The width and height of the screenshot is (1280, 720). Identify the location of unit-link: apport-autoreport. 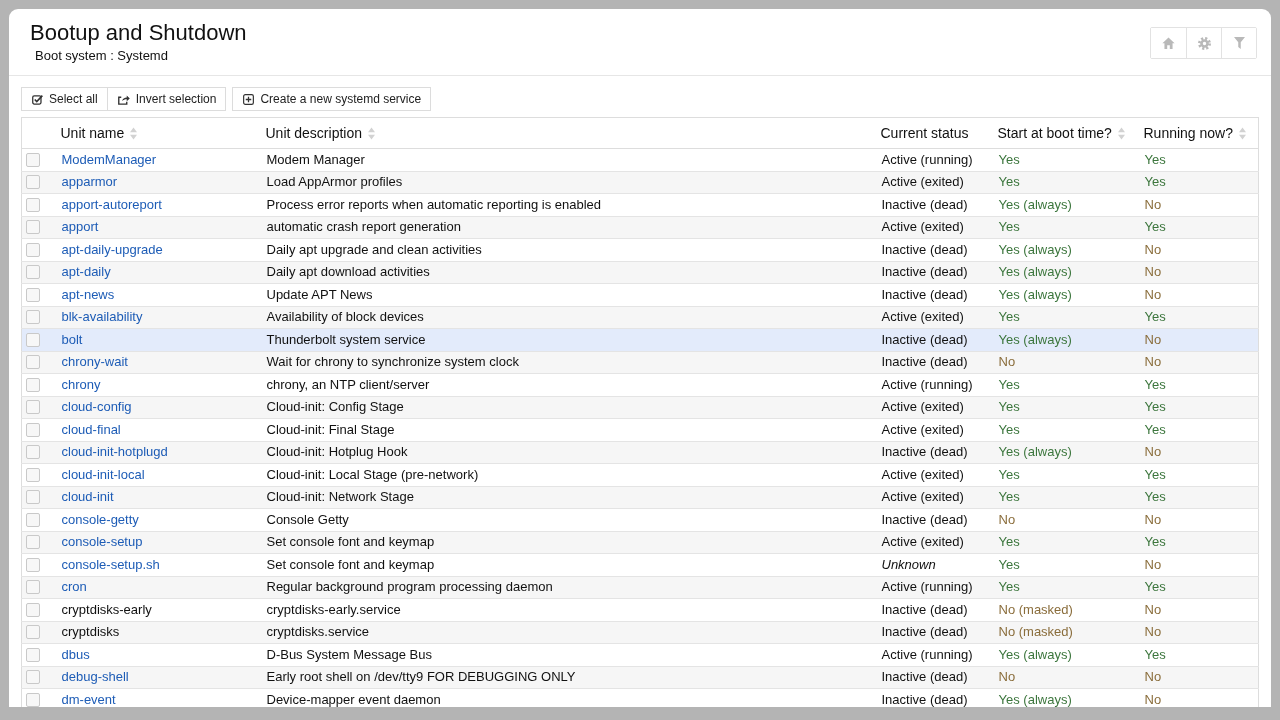
(111, 204).